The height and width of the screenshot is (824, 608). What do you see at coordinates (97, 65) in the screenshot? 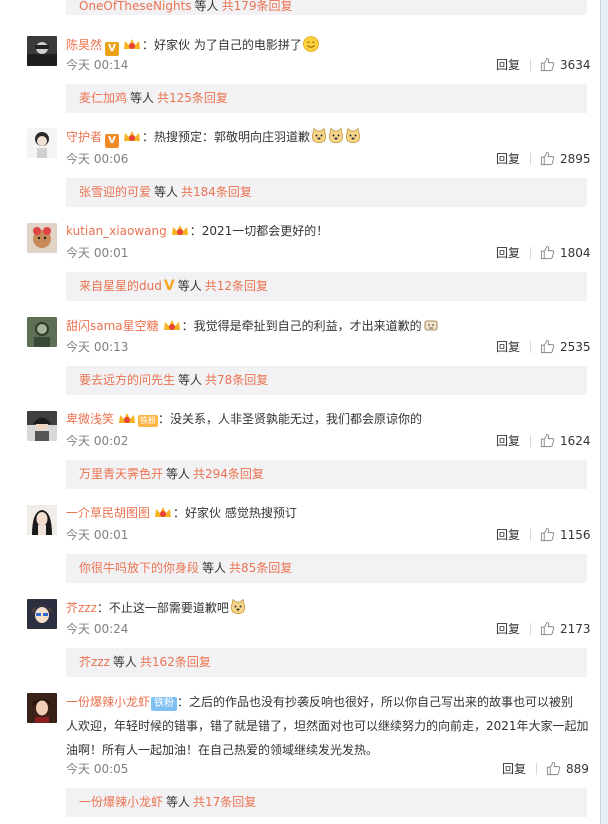
I see `comment-time: 今天 00:14` at bounding box center [97, 65].